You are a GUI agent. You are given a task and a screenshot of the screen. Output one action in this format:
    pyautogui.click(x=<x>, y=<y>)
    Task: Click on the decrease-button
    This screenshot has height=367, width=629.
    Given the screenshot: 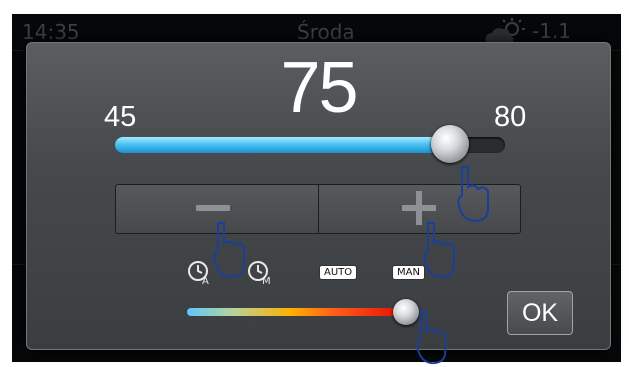 What is the action you would take?
    pyautogui.click(x=217, y=209)
    